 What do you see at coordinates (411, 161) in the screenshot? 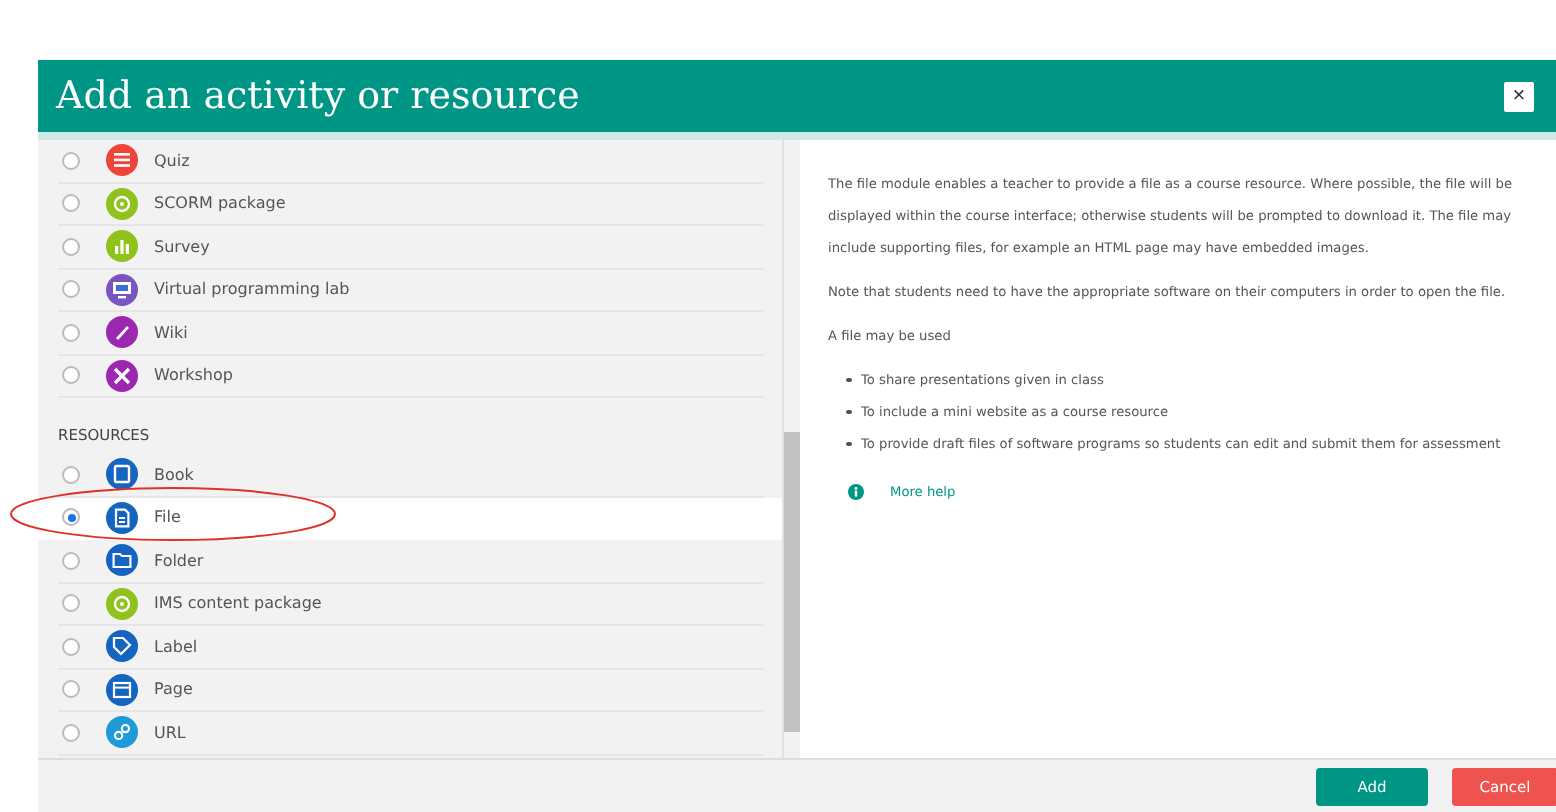
I see `activity-option: Quiz` at bounding box center [411, 161].